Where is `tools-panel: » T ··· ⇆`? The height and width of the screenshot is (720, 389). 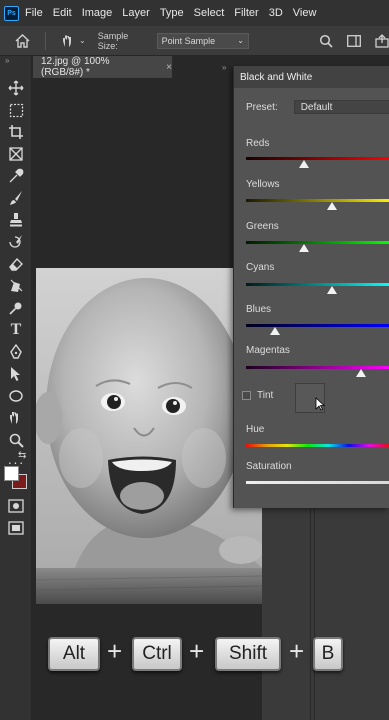
tools-panel: » T ··· ⇆ is located at coordinates (16, 388).